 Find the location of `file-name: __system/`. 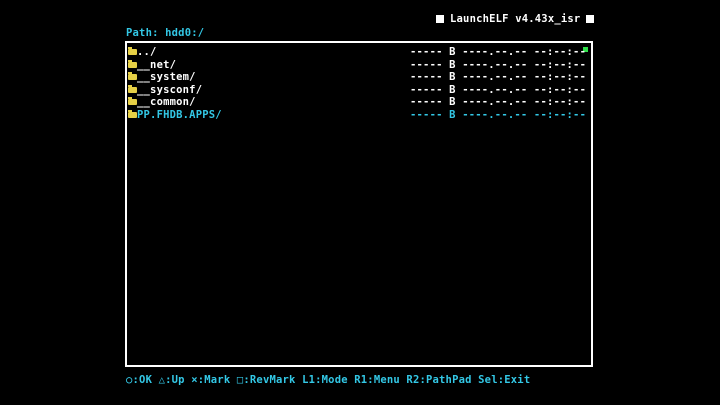

file-name: __system/ is located at coordinates (166, 77).